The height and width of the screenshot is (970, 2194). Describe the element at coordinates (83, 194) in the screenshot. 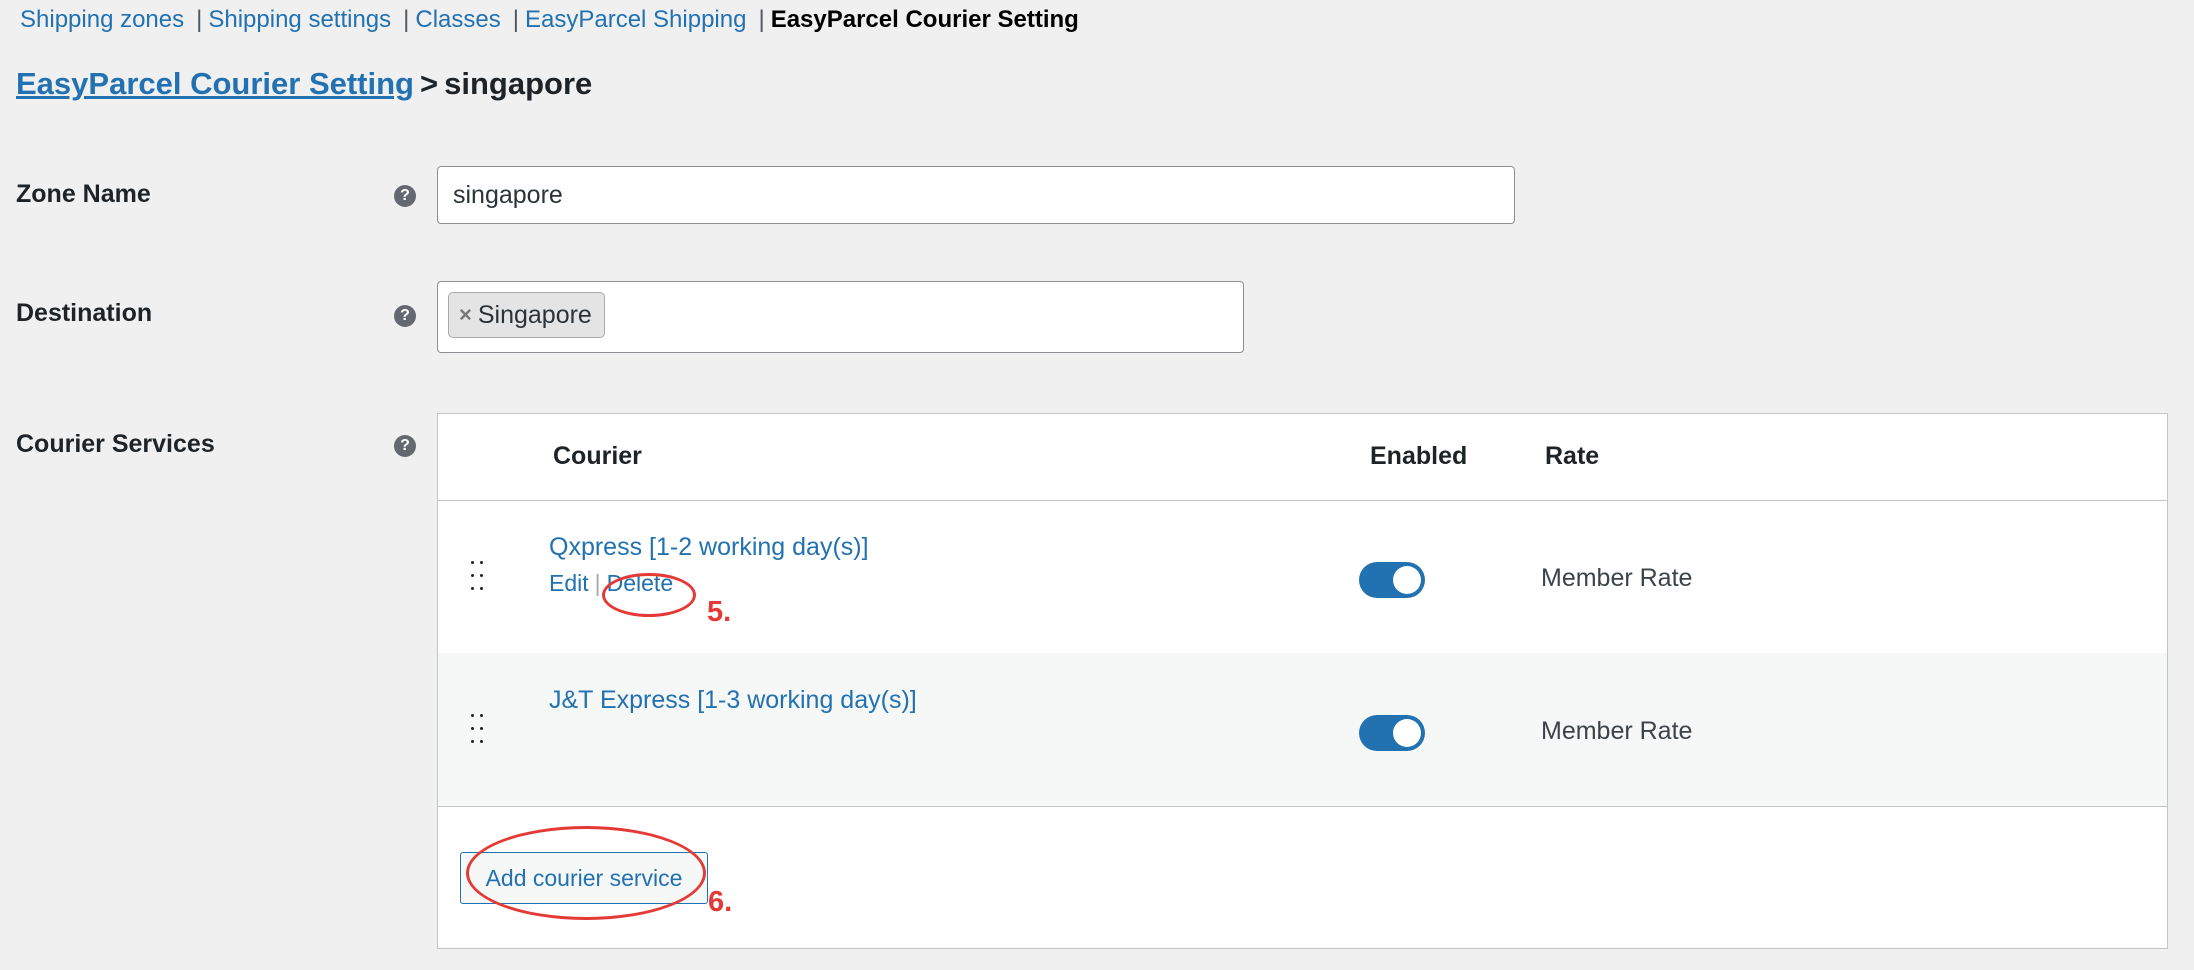

I see `zone-name-label: Zone Name` at that location.